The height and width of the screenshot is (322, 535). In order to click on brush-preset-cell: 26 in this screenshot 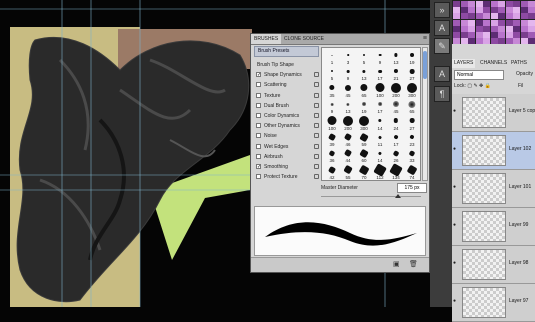, I will do `click(396, 155)`.